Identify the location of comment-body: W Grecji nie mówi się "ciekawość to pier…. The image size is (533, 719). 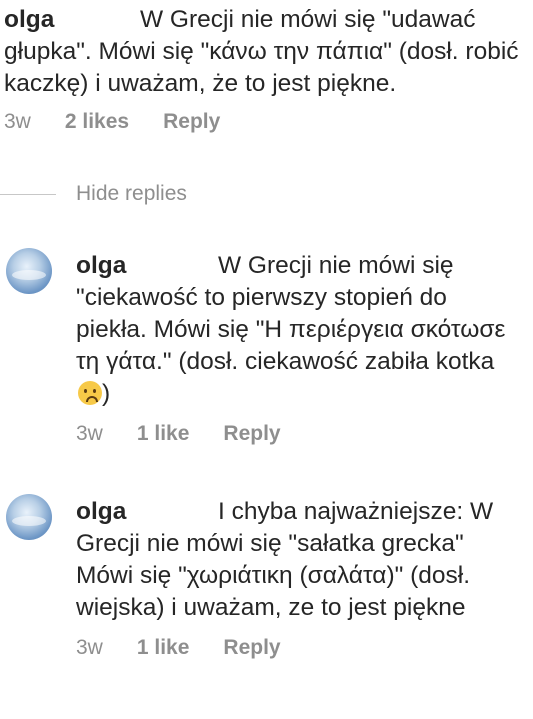
(291, 313).